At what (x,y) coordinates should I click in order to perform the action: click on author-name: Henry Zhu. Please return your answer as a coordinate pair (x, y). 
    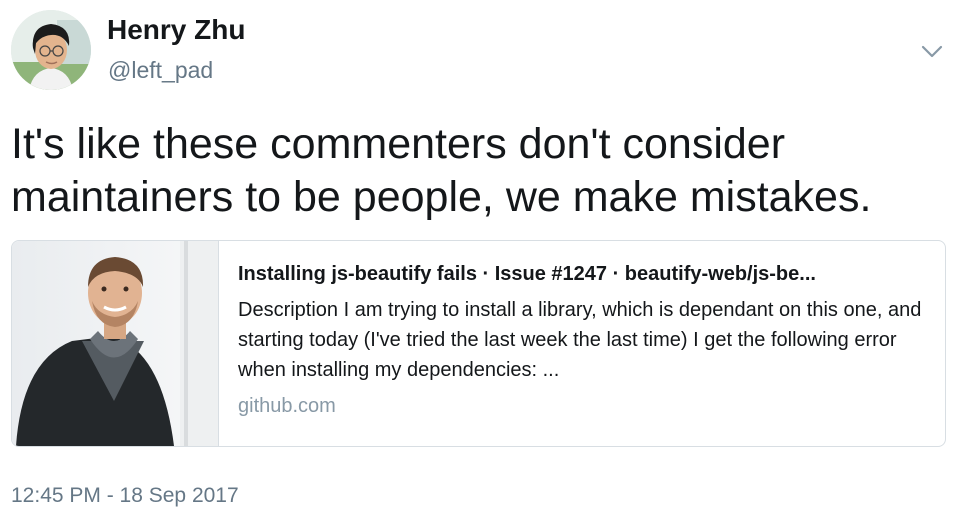
    Looking at the image, I should click on (176, 30).